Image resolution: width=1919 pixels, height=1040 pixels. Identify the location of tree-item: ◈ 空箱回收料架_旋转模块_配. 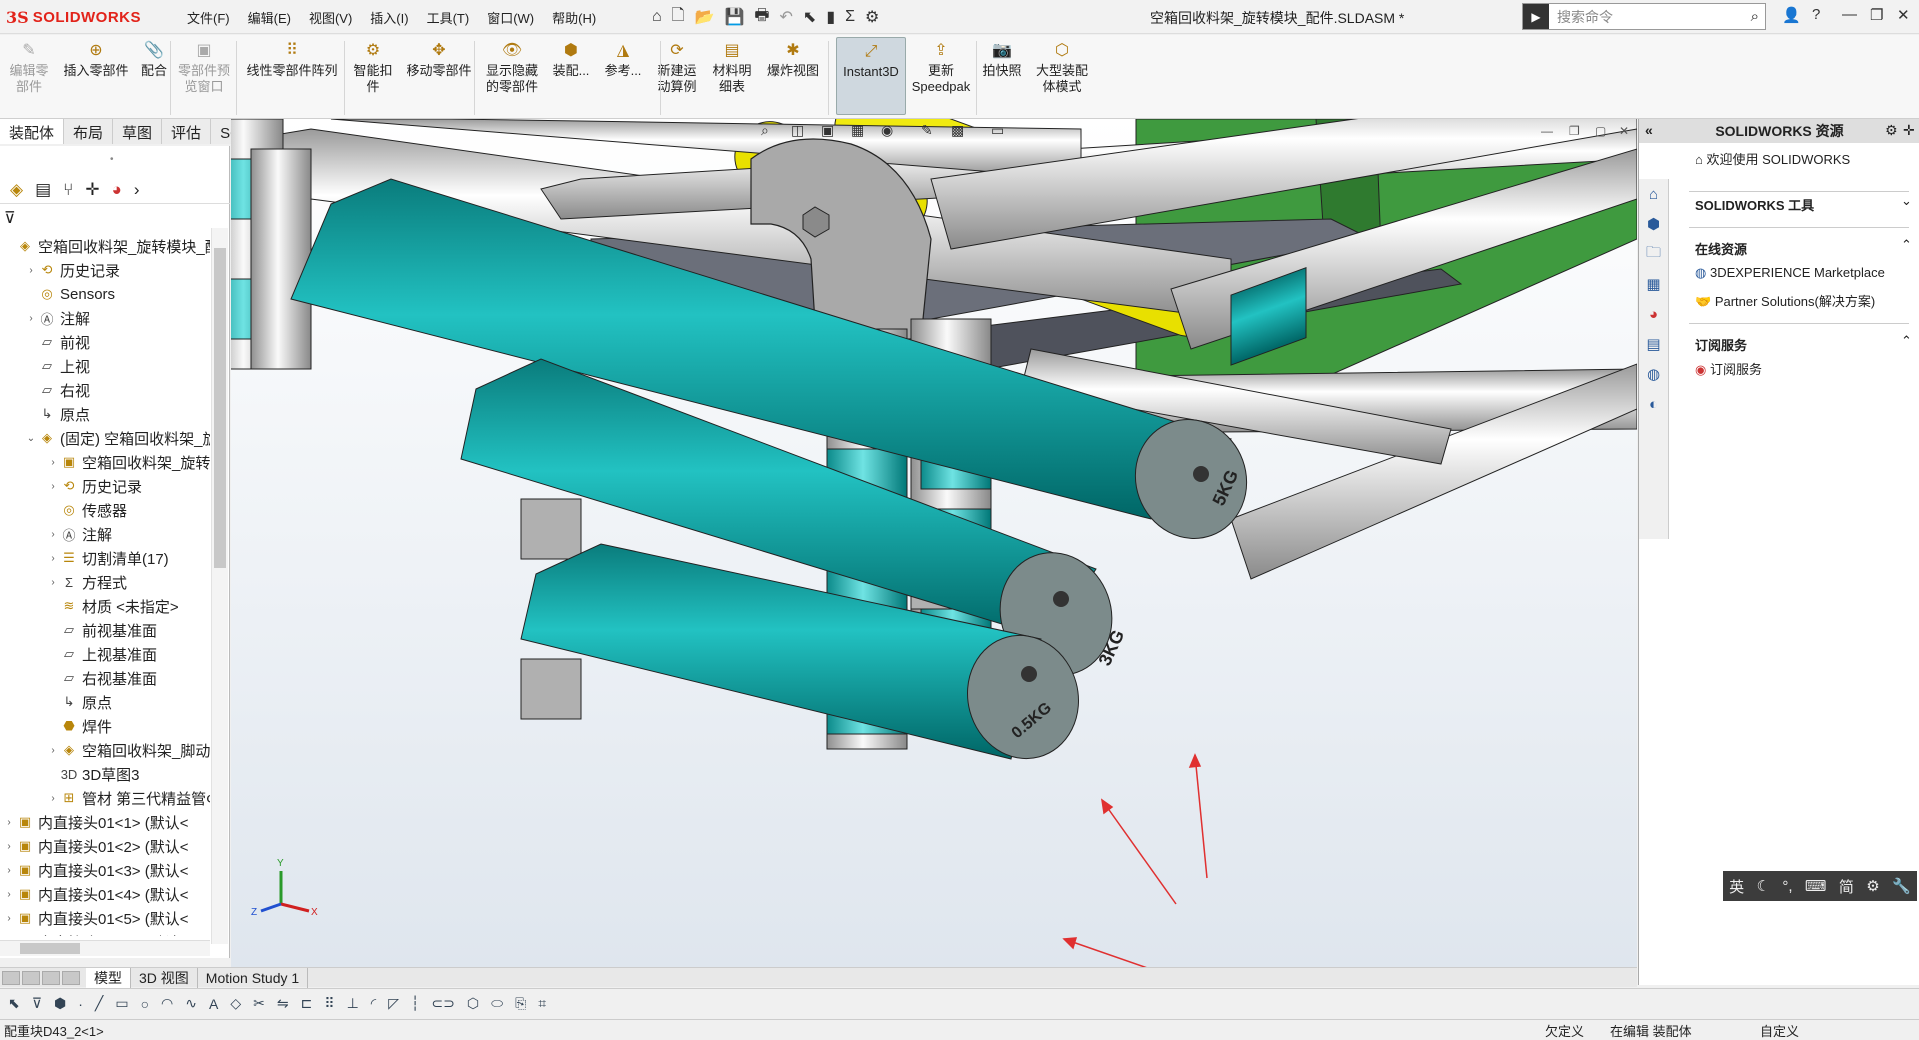
(106, 246).